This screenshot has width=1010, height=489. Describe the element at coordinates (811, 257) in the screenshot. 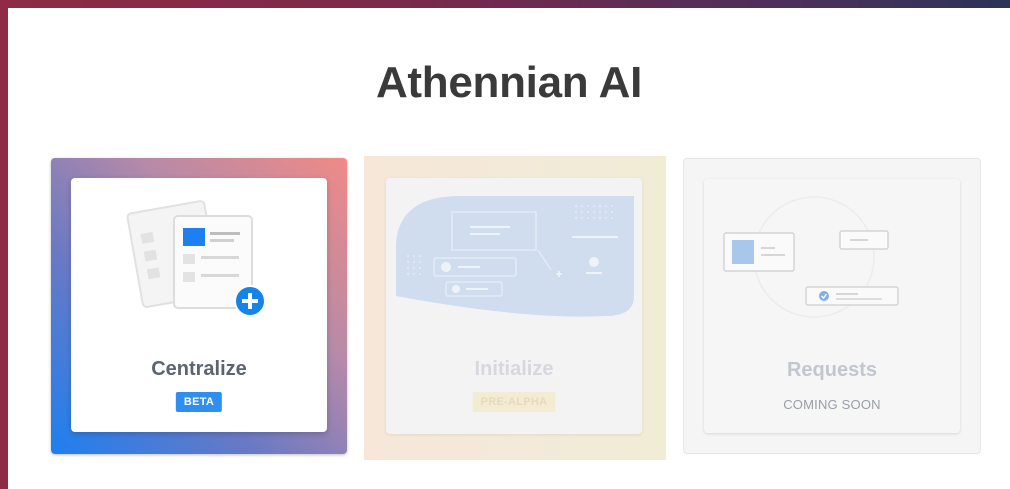

I see `requests-illustration-icon` at that location.